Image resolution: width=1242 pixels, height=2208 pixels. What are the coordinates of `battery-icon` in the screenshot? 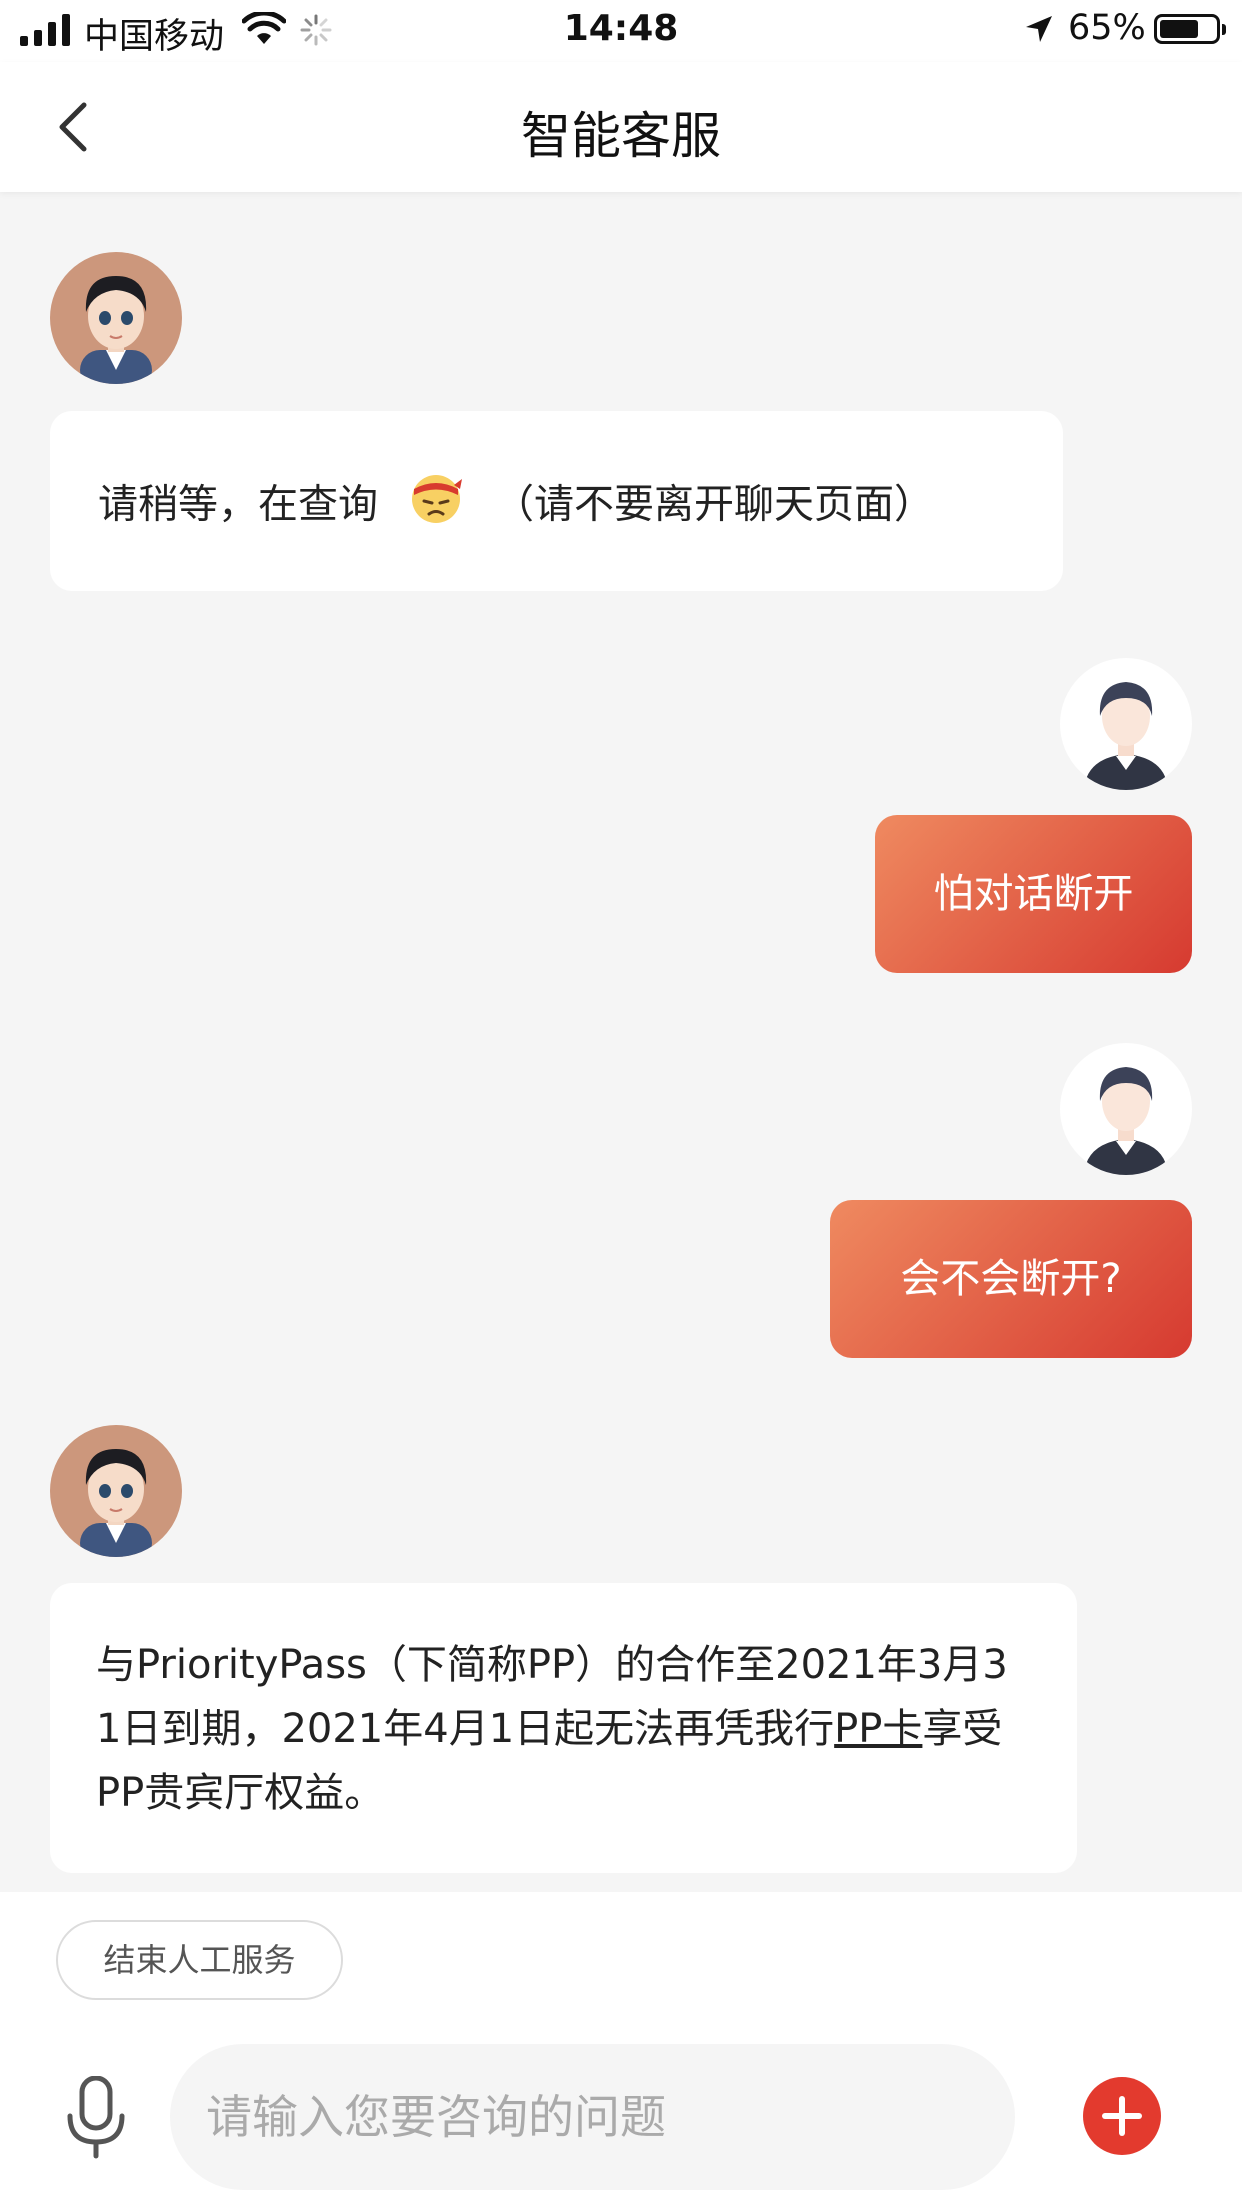 It's located at (1187, 29).